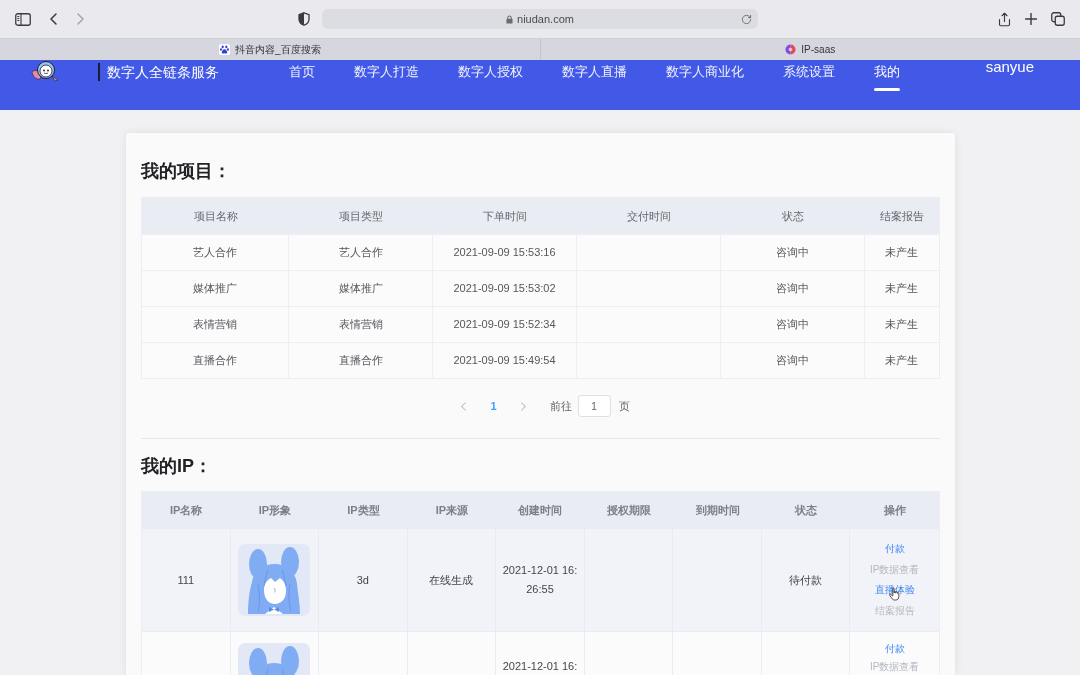  What do you see at coordinates (705, 72) in the screenshot?
I see `nav-tab: 数字人商业化` at bounding box center [705, 72].